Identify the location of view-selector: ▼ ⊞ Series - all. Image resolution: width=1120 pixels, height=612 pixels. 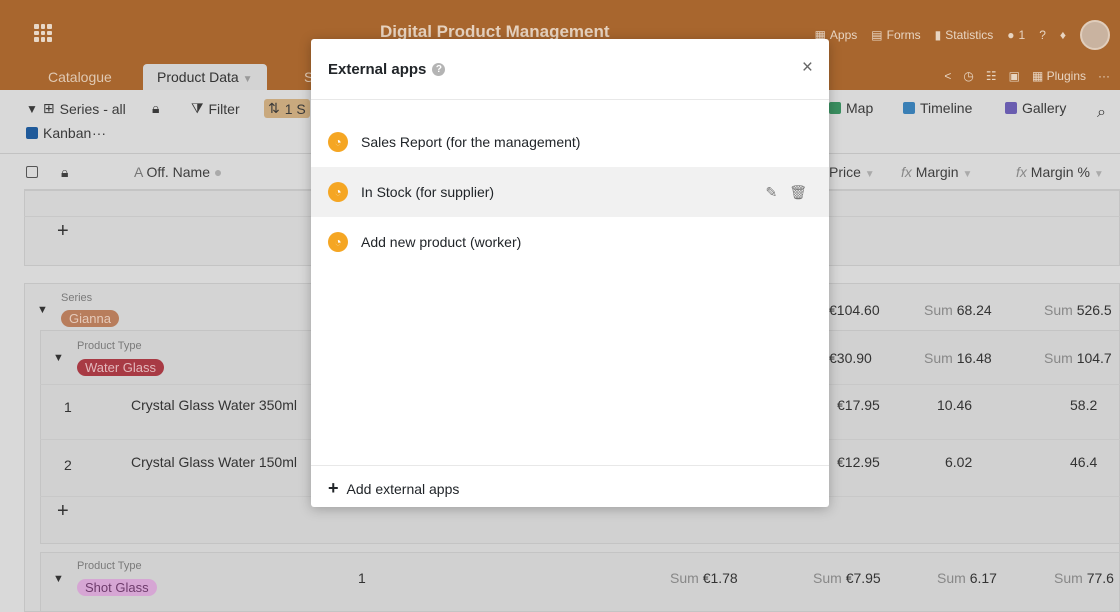
(76, 108).